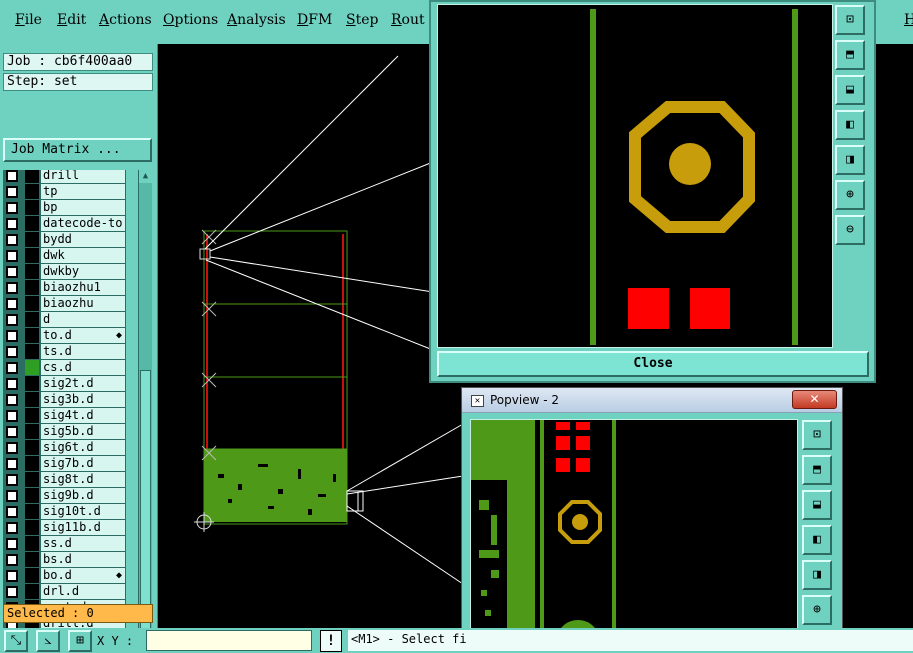 The image size is (913, 653). What do you see at coordinates (850, 55) in the screenshot?
I see `pan-up-icon: ⬒` at bounding box center [850, 55].